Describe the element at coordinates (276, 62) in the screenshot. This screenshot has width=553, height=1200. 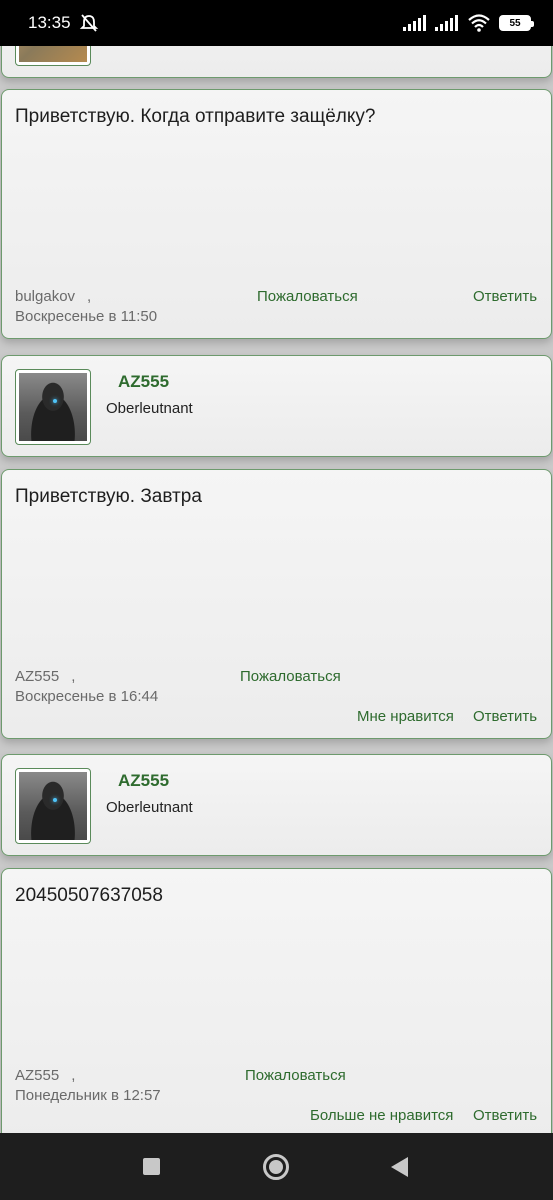
I see `author-card-partial` at that location.